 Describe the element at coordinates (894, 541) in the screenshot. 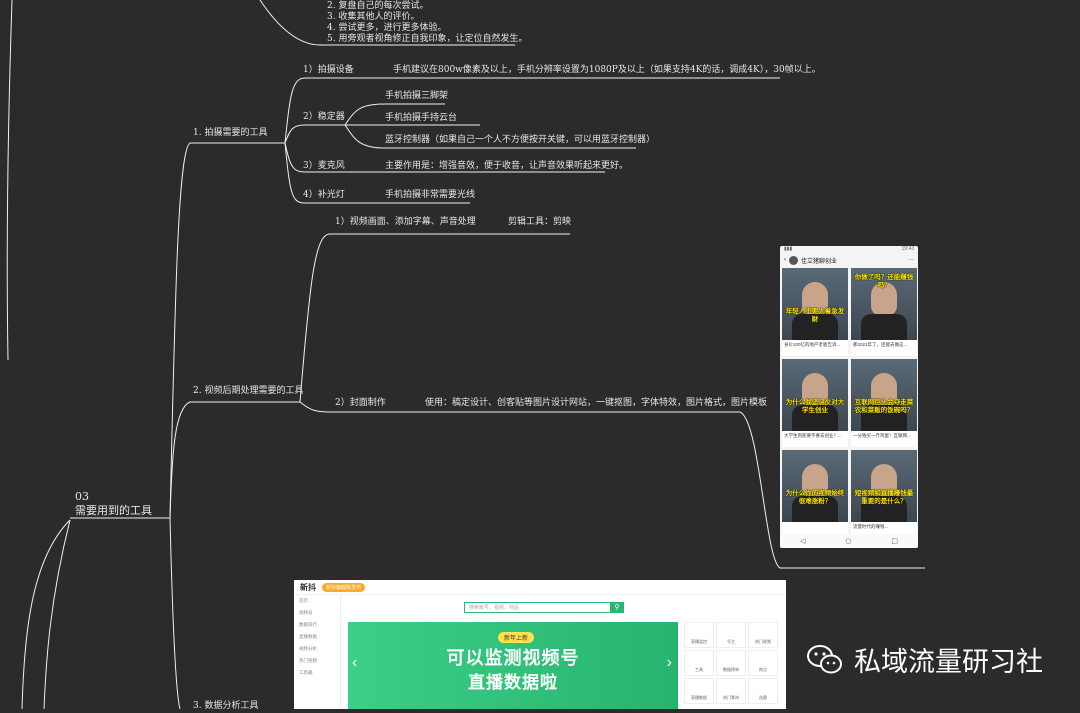

I see `nav-recent-icon: □` at that location.